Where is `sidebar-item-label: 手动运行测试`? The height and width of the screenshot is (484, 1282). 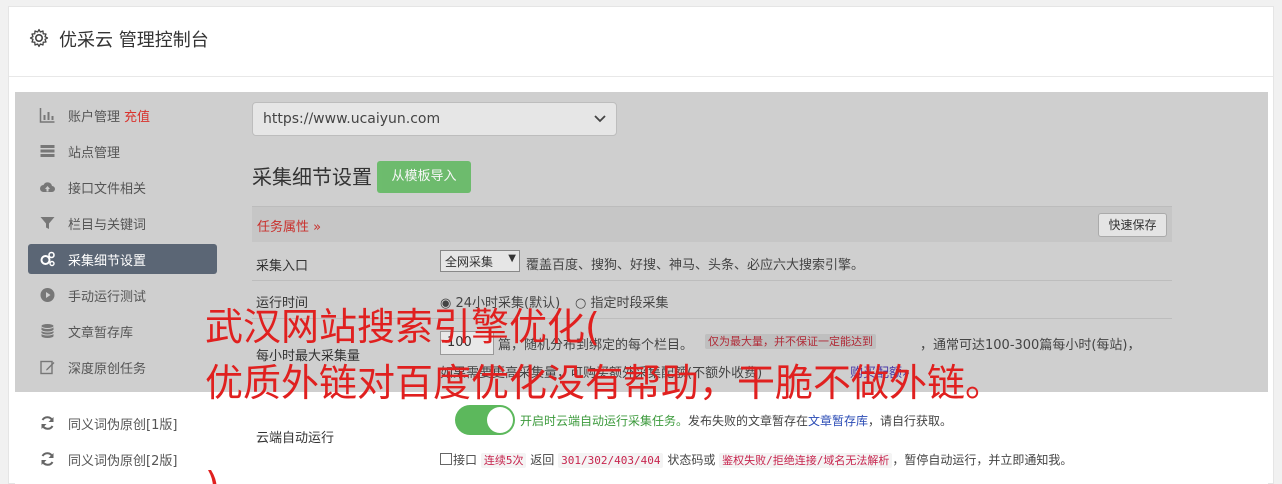 sidebar-item-label: 手动运行测试 is located at coordinates (107, 297).